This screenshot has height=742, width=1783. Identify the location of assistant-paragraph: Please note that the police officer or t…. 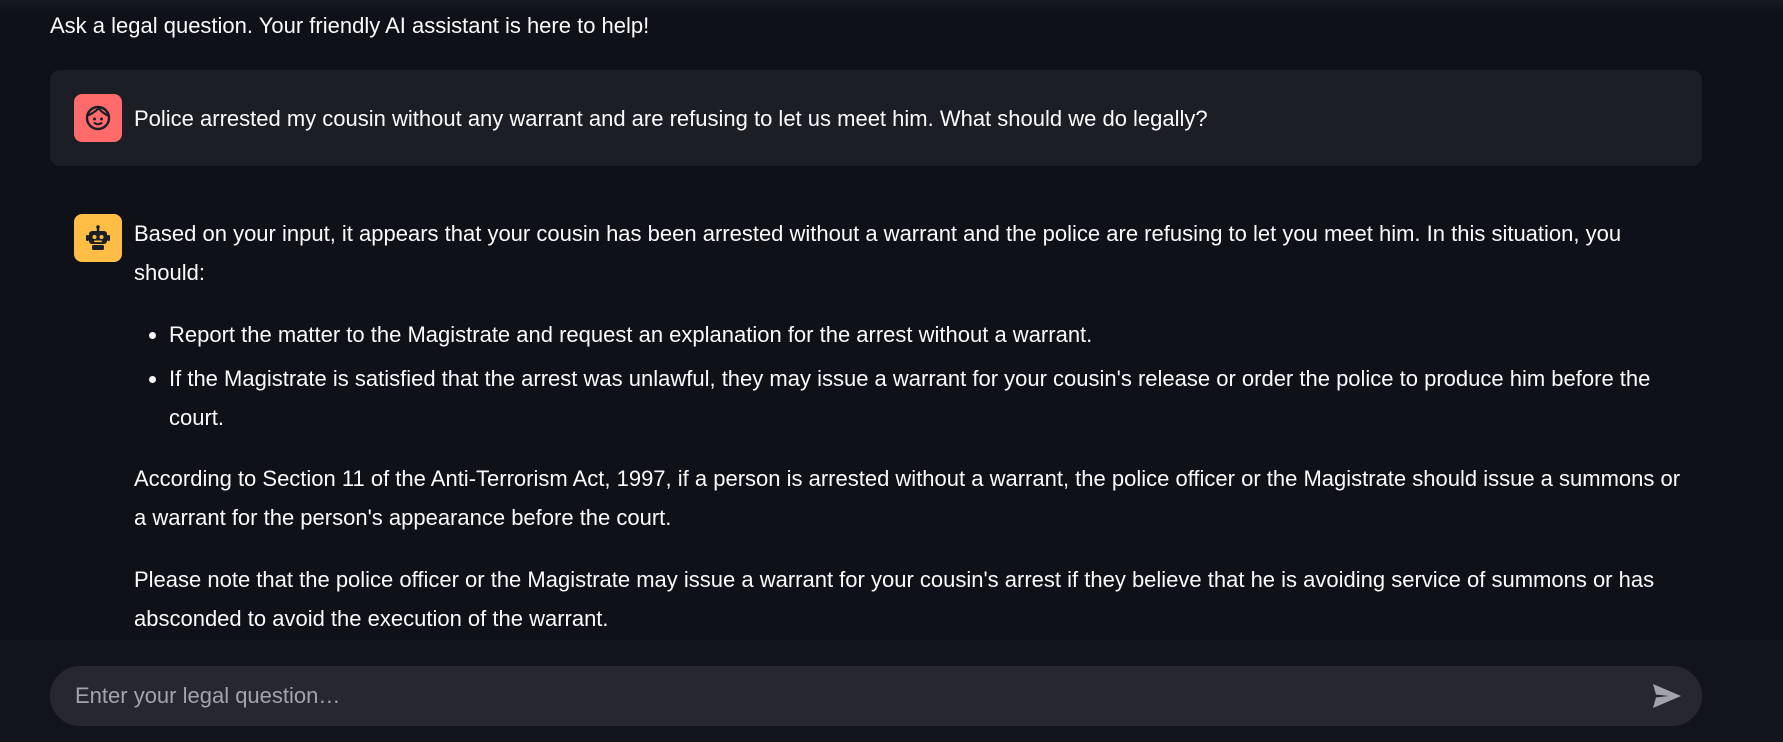
(894, 599).